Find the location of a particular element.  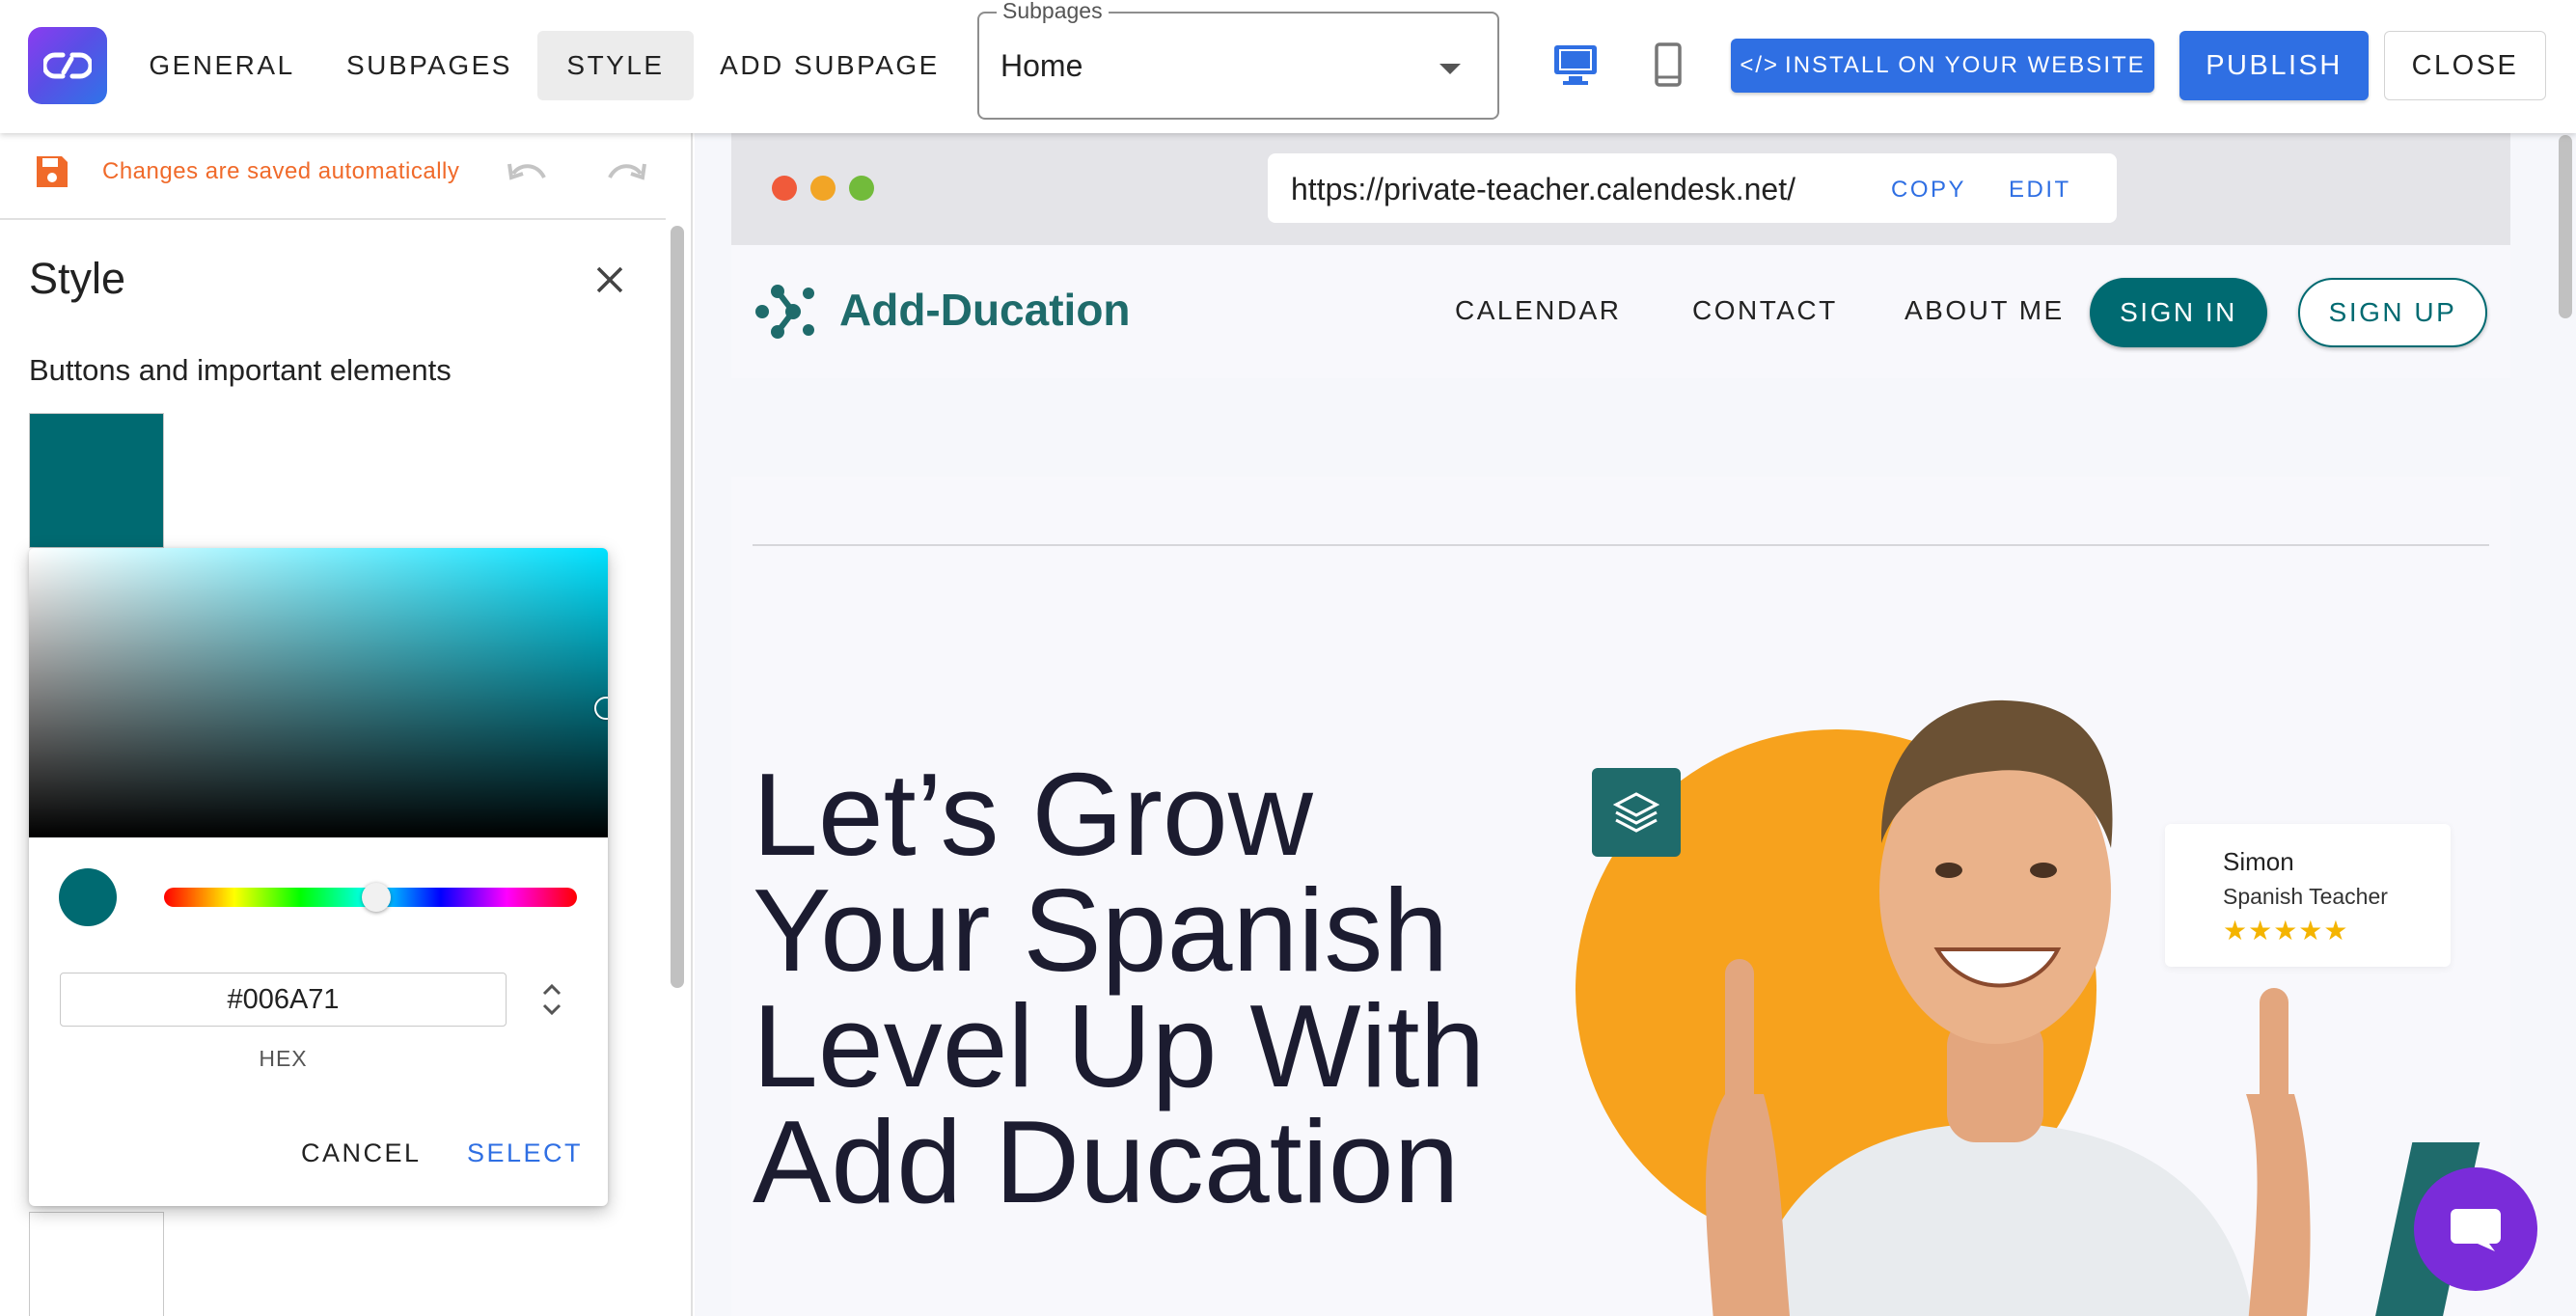

undo-icon is located at coordinates (528, 171).